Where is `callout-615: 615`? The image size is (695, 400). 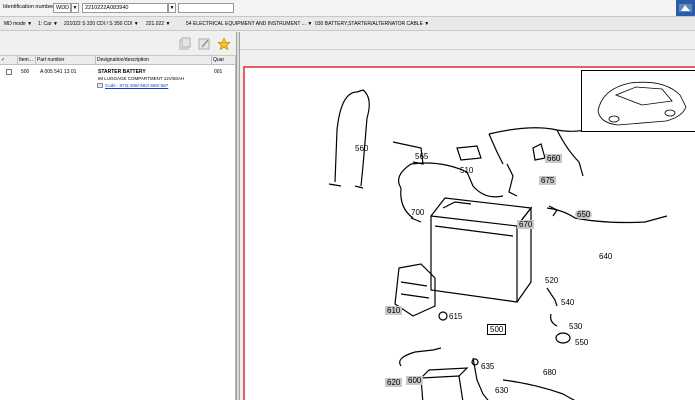
callout-615: 615 is located at coordinates (455, 316).